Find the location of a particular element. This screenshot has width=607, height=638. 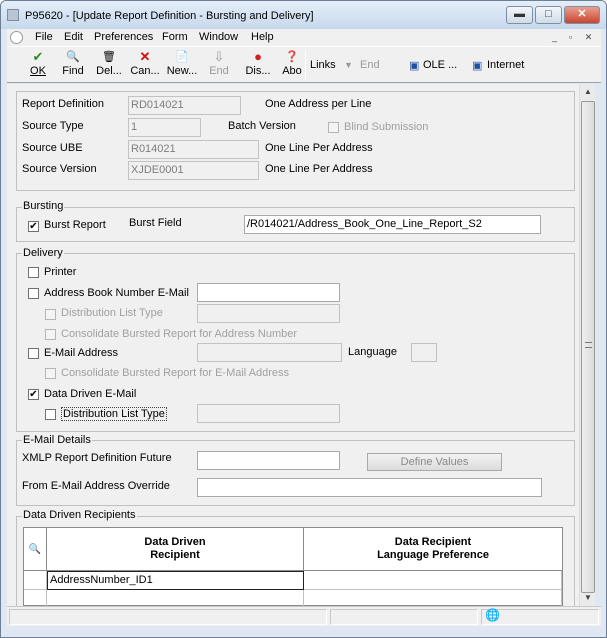

language-field is located at coordinates (424, 352).